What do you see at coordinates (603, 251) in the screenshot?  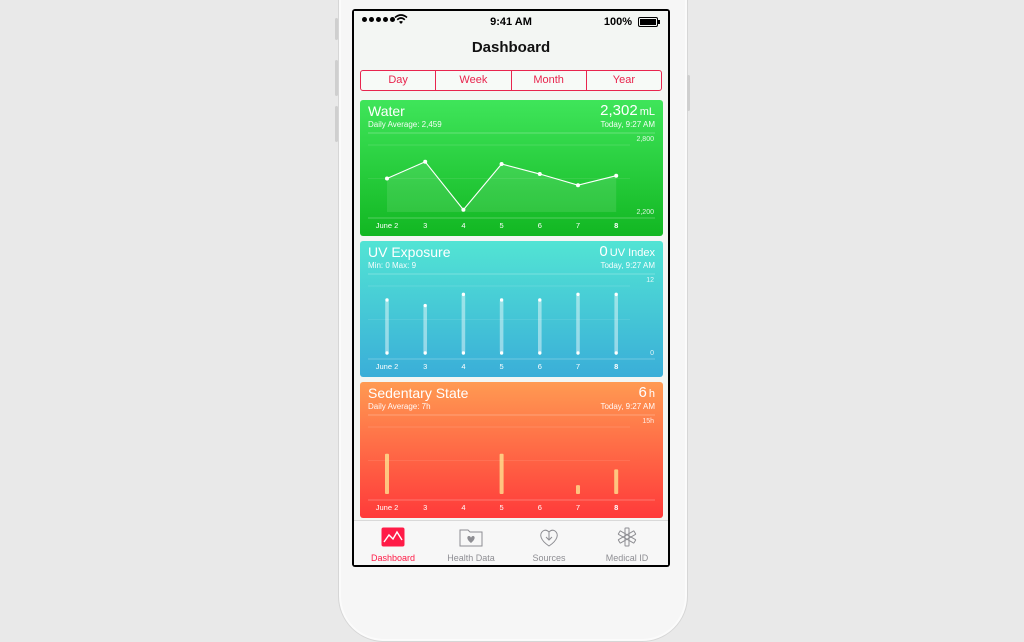 I see `card-value-number: 0` at bounding box center [603, 251].